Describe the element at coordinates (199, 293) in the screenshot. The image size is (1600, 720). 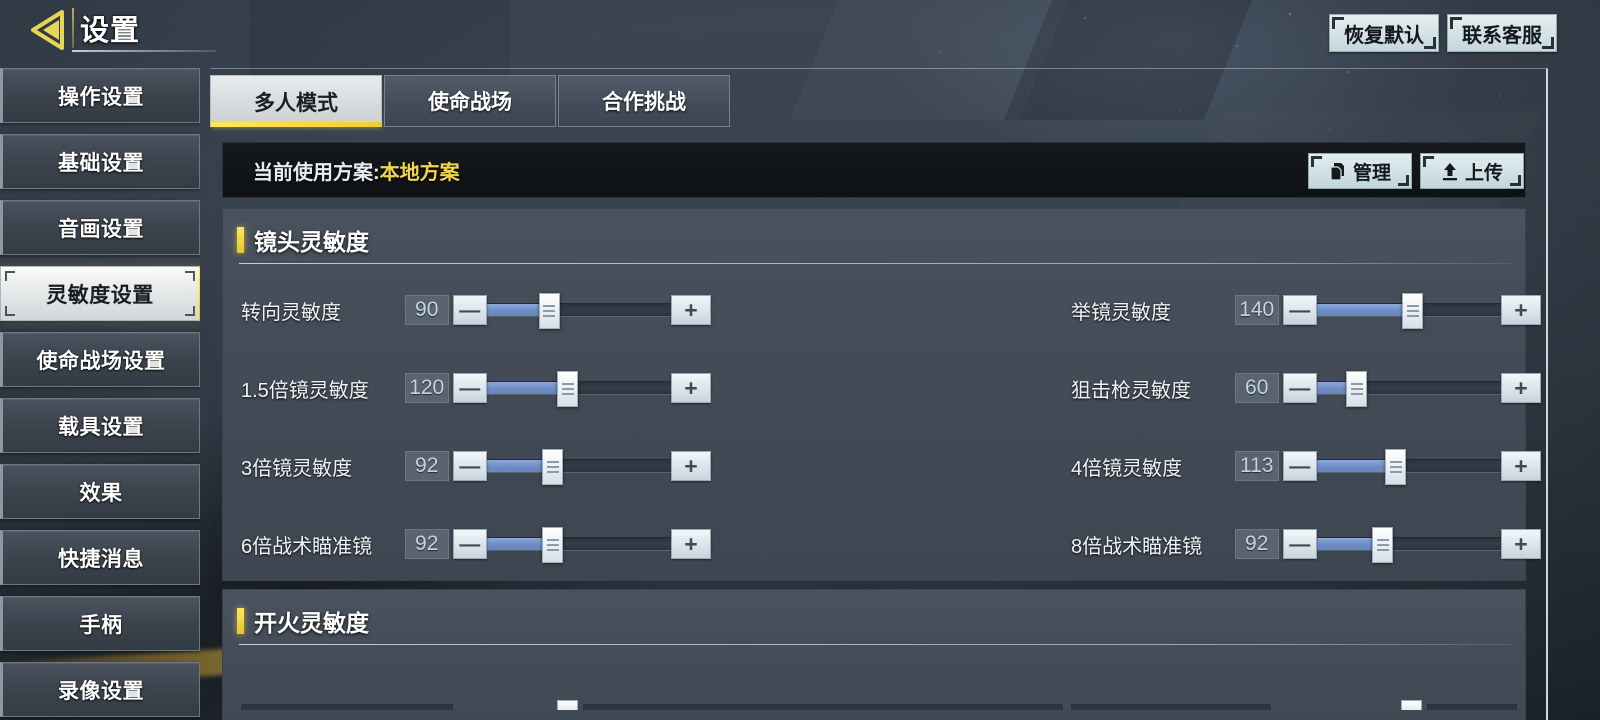
I see `active-indicator` at that location.